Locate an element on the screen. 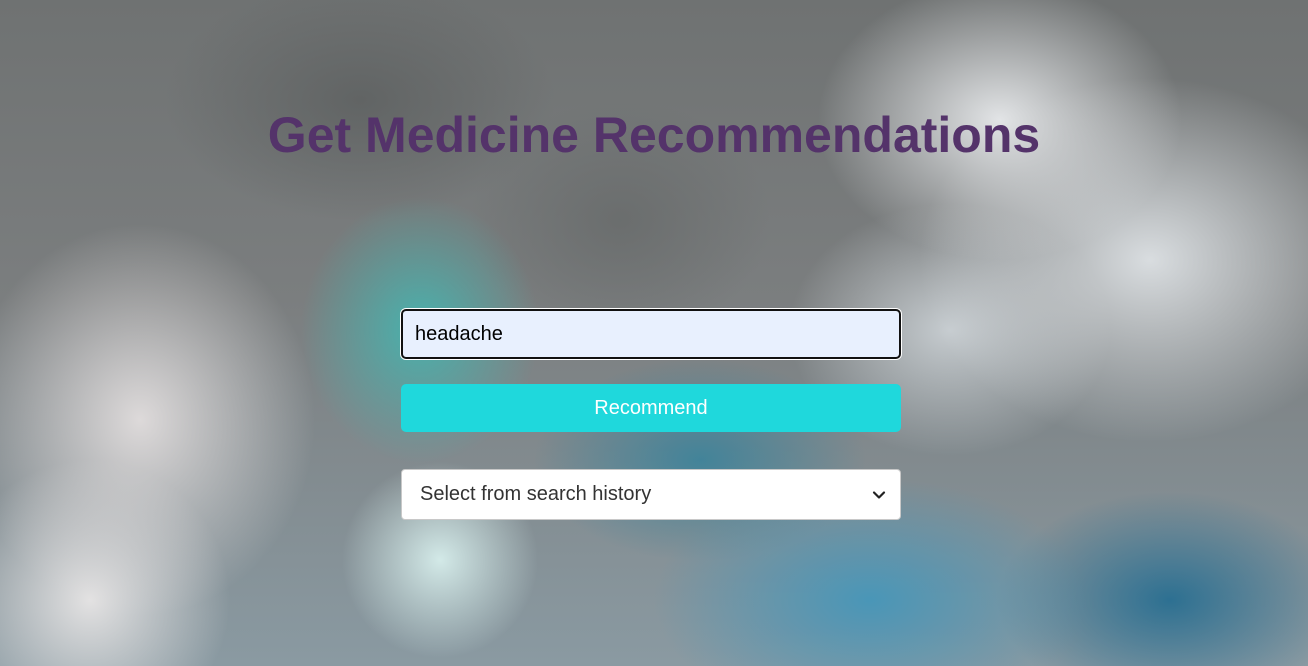 The height and width of the screenshot is (666, 1308). recommend-button: Recommend is located at coordinates (651, 408).